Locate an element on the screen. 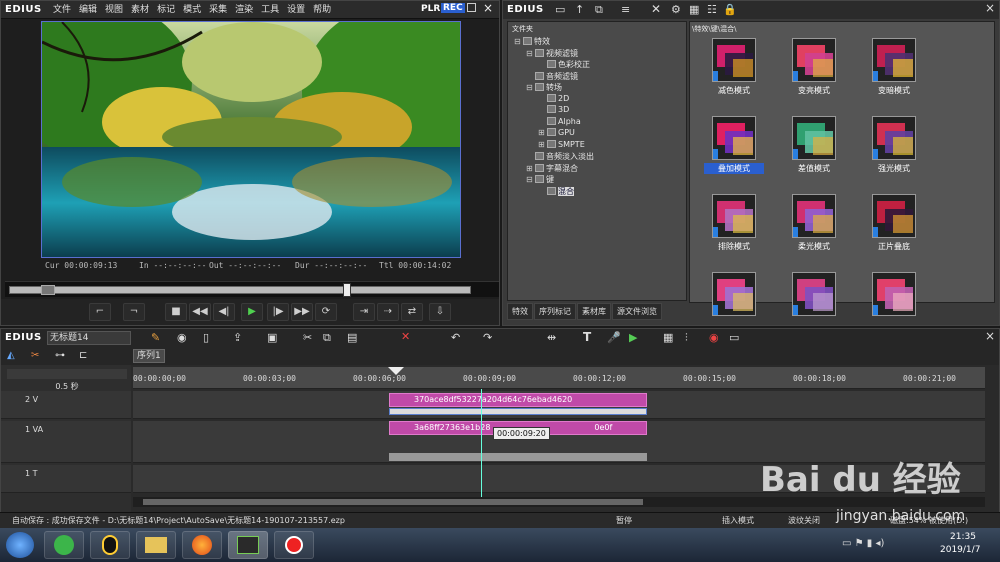 This screenshot has width=1000, height=562. stop-icon: ■ is located at coordinates (176, 312).